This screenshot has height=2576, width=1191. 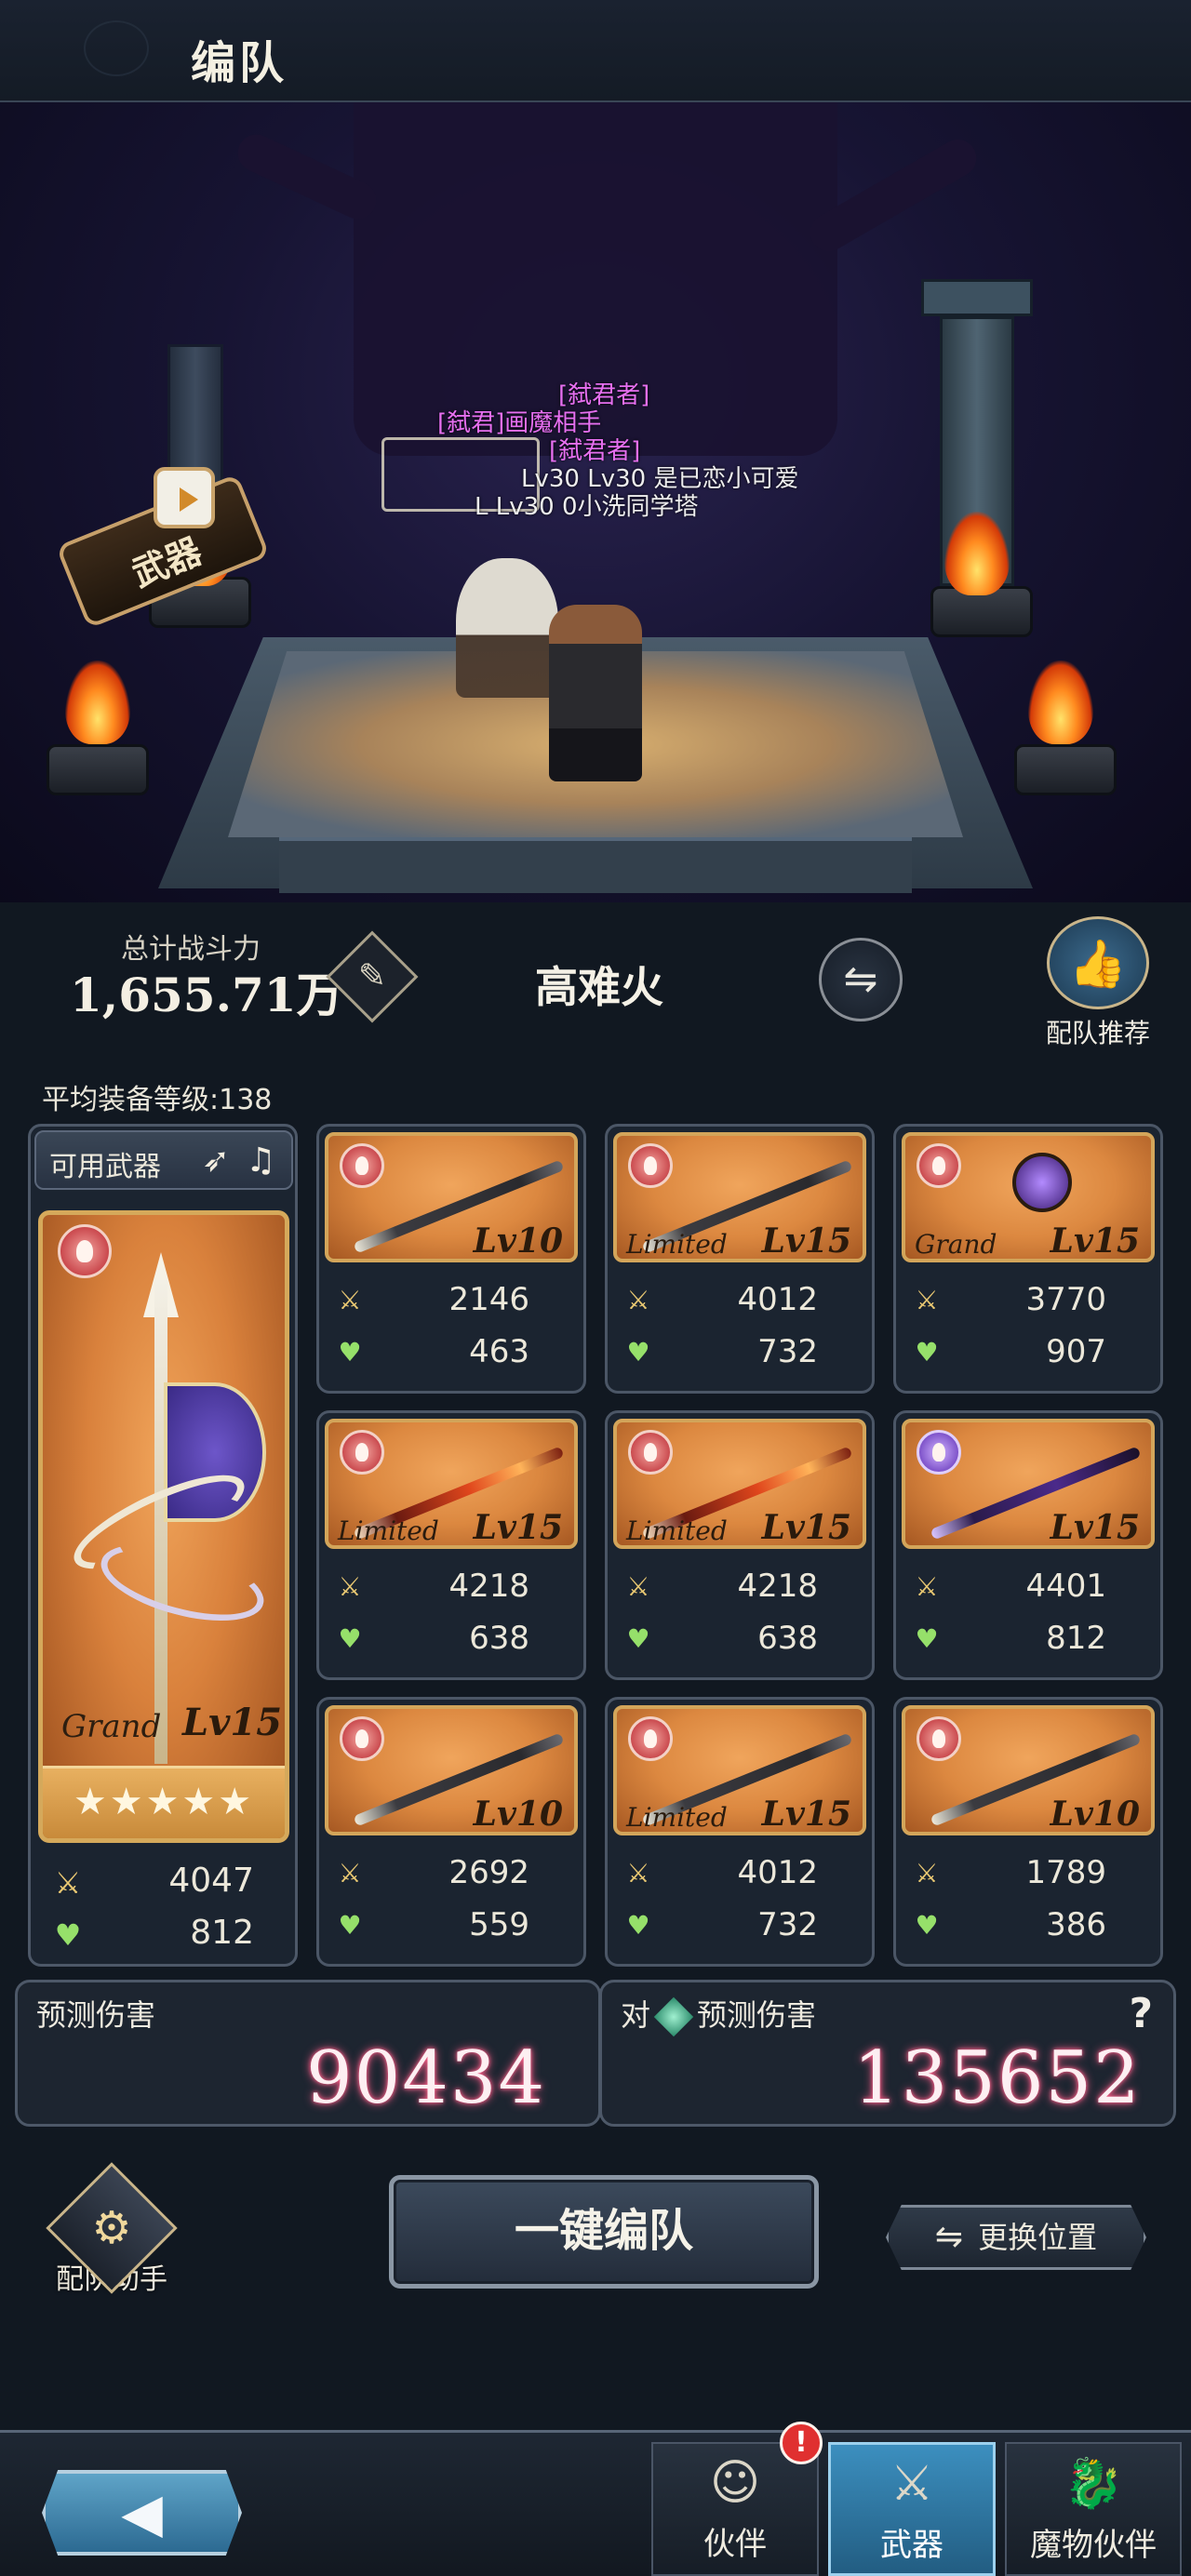 What do you see at coordinates (164, 1802) in the screenshot?
I see `star-rating: ★★★★★` at bounding box center [164, 1802].